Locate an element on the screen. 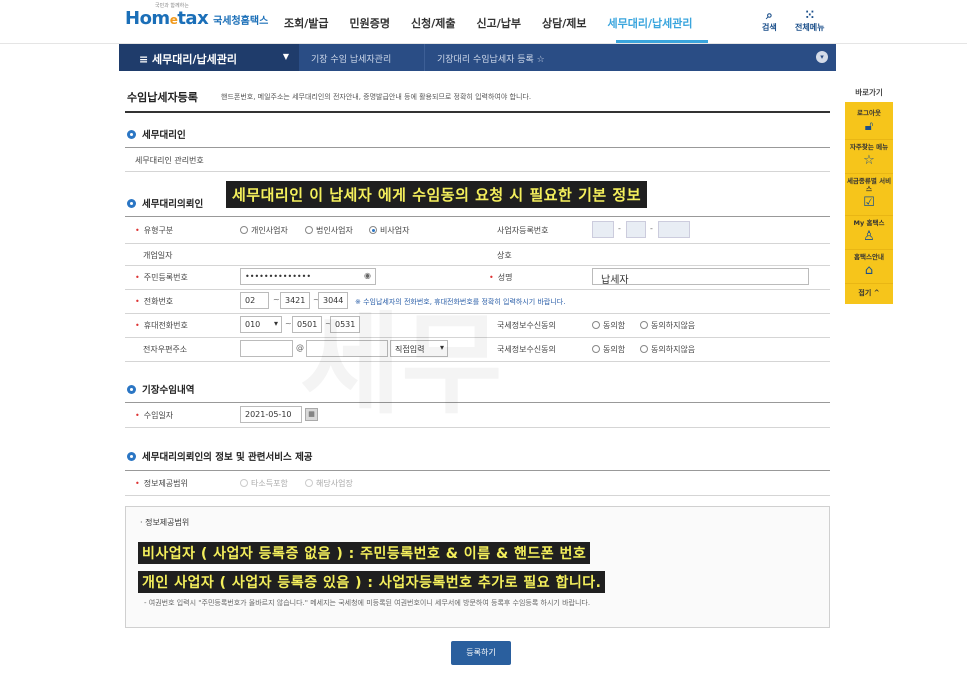 This screenshot has width=967, height=688. radio-individual-business: 개인사업자 is located at coordinates (264, 230).